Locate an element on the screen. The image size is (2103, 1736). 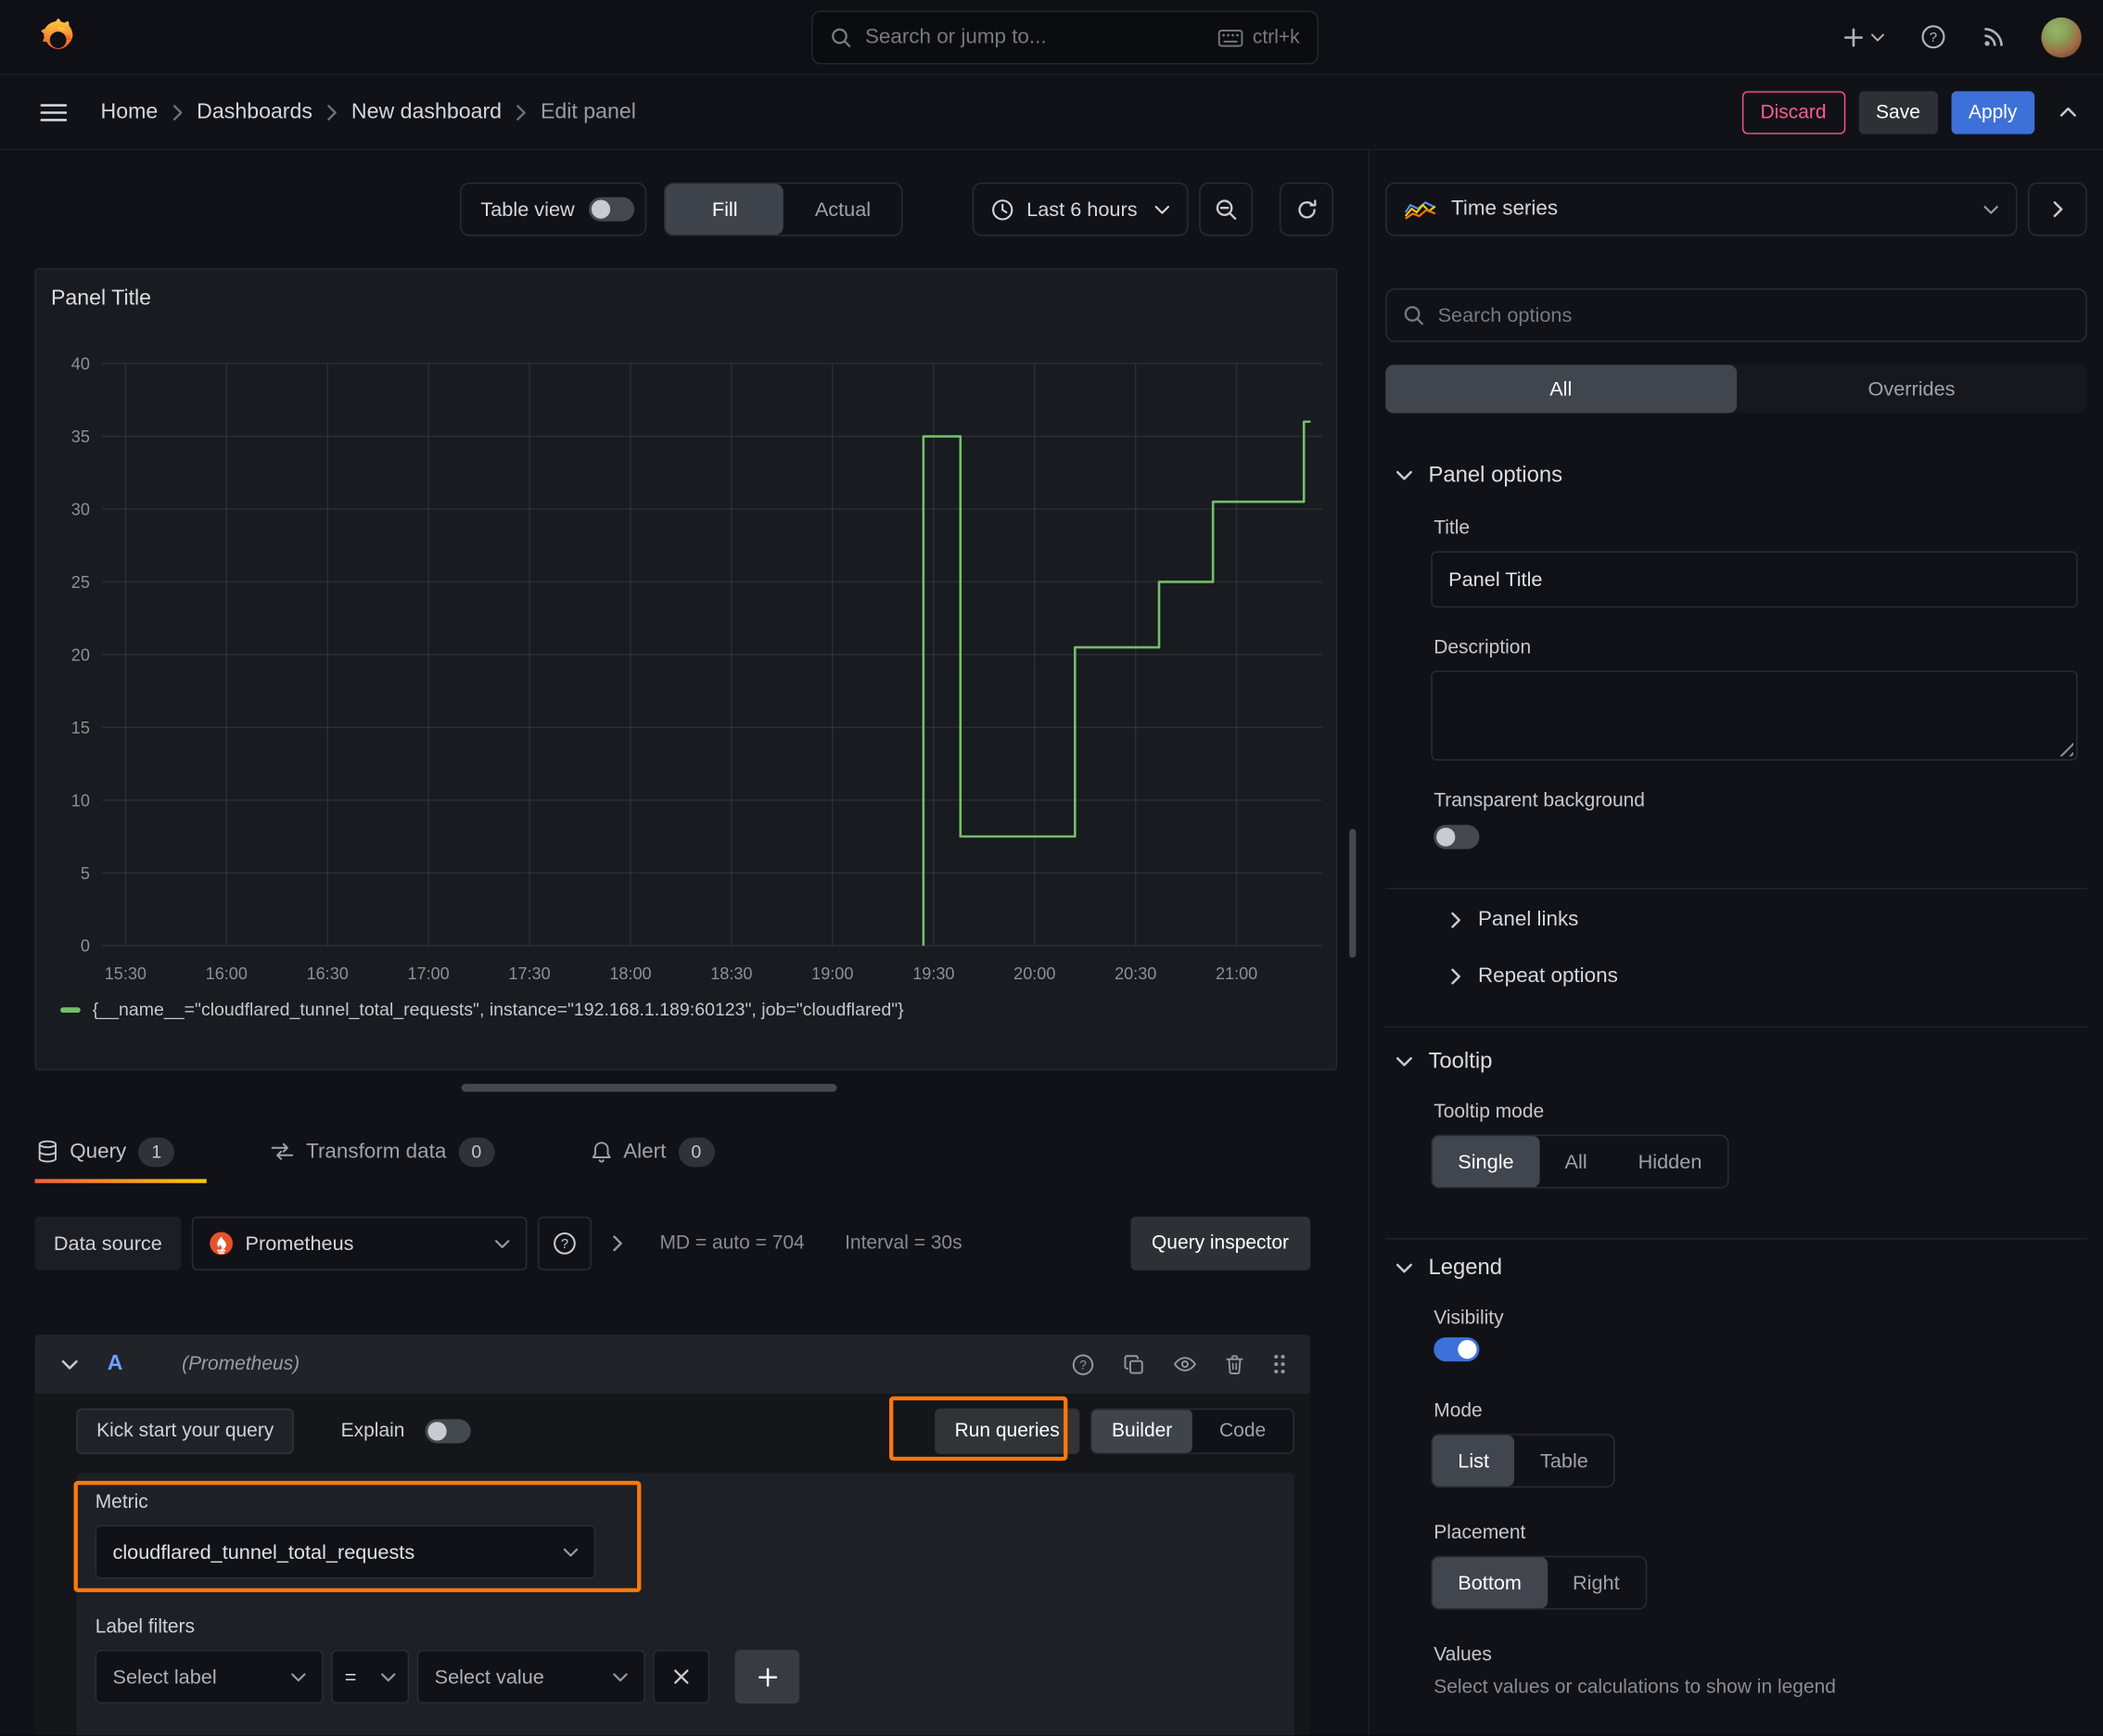
legend-placement-bottom: Bottom is located at coordinates (1490, 1583).